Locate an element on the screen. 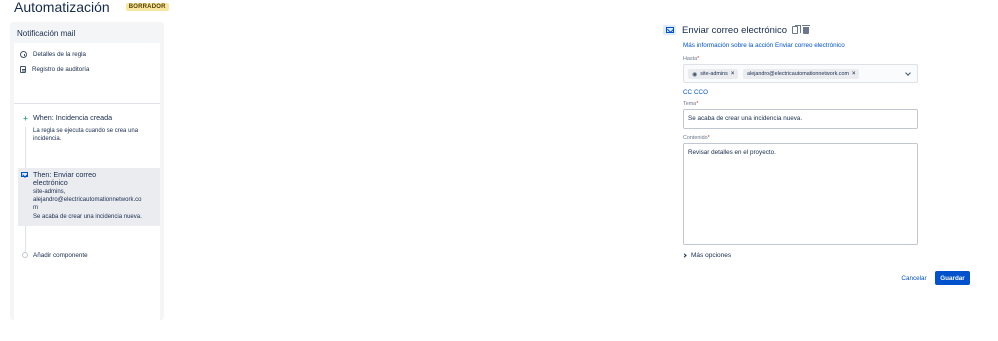 Image resolution: width=998 pixels, height=341 pixels. trigger-desc-line-2: incidencia. is located at coordinates (47, 139).